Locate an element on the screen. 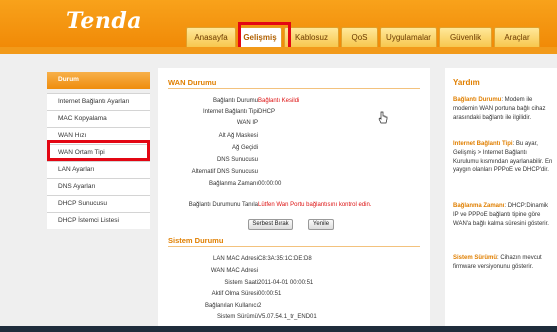  row-label: Alt Ağ Maskesi is located at coordinates (238, 136).